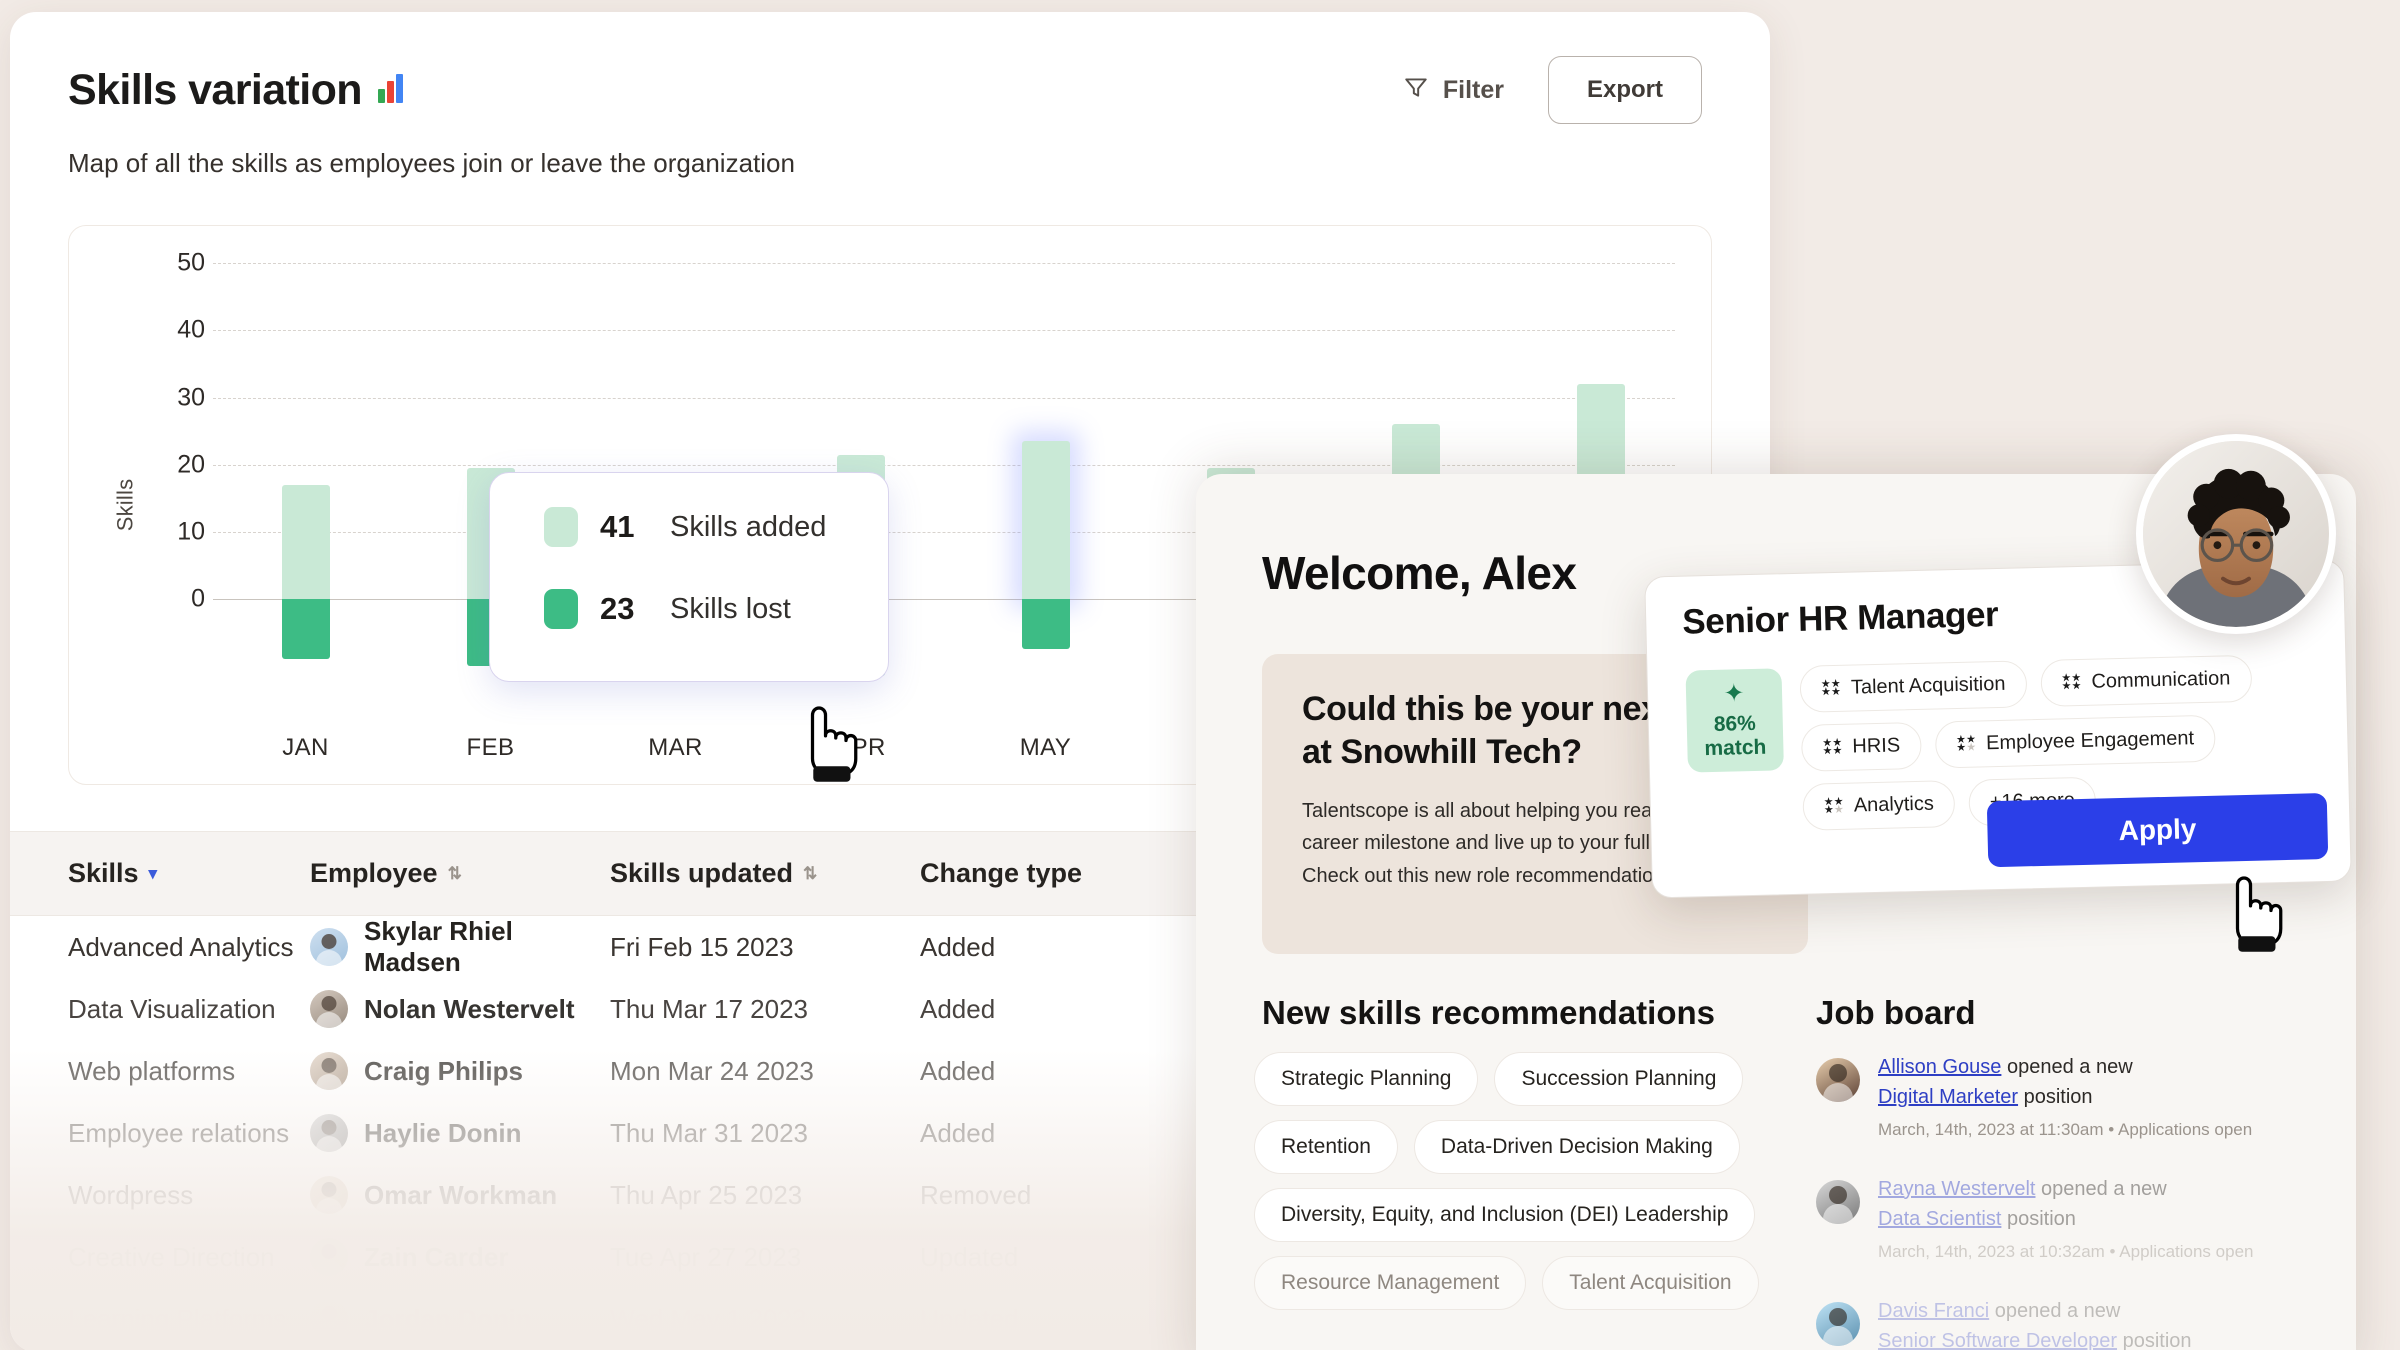  What do you see at coordinates (1619, 1079) in the screenshot?
I see `recommendation-chip: Succession Planning` at bounding box center [1619, 1079].